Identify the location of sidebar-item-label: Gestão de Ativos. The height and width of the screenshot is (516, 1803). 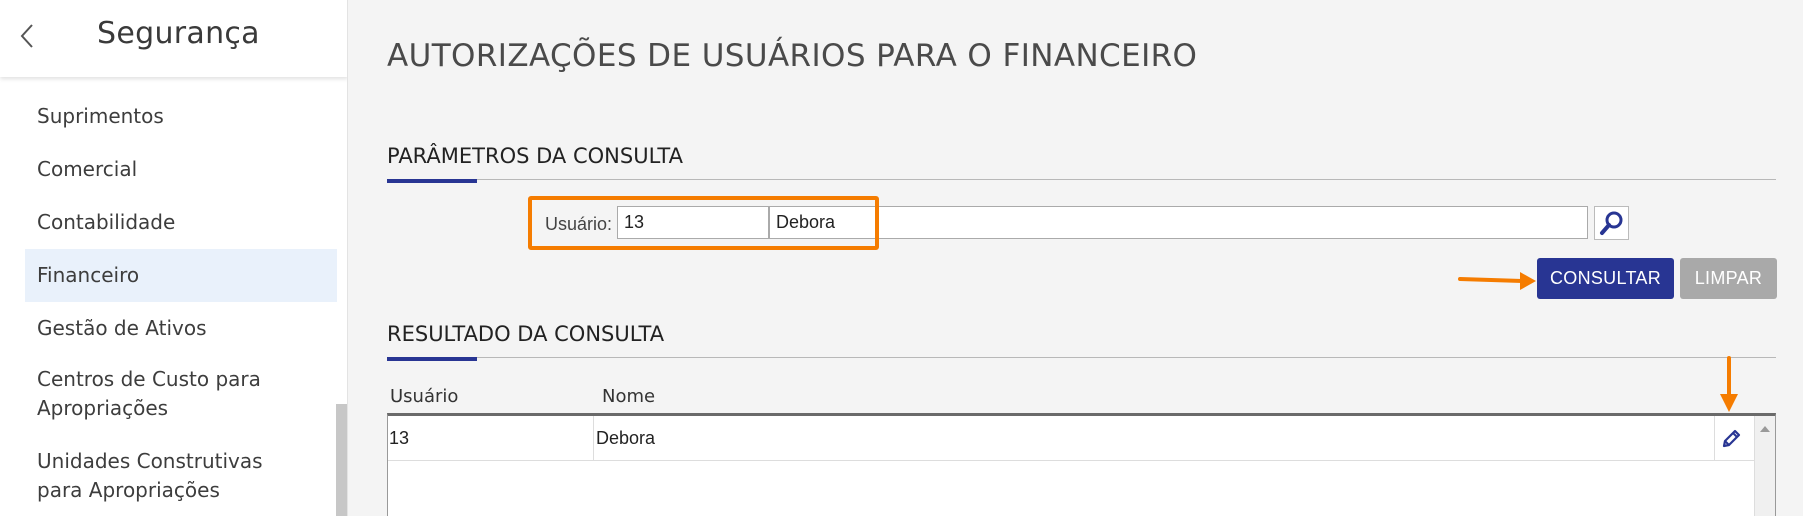
(122, 328).